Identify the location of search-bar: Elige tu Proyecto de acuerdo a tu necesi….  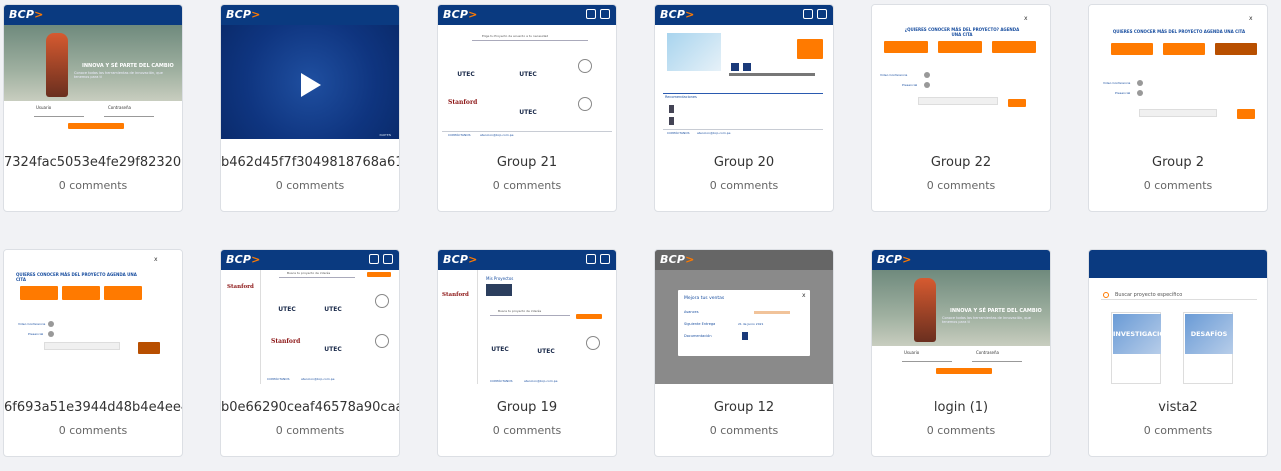
(530, 37).